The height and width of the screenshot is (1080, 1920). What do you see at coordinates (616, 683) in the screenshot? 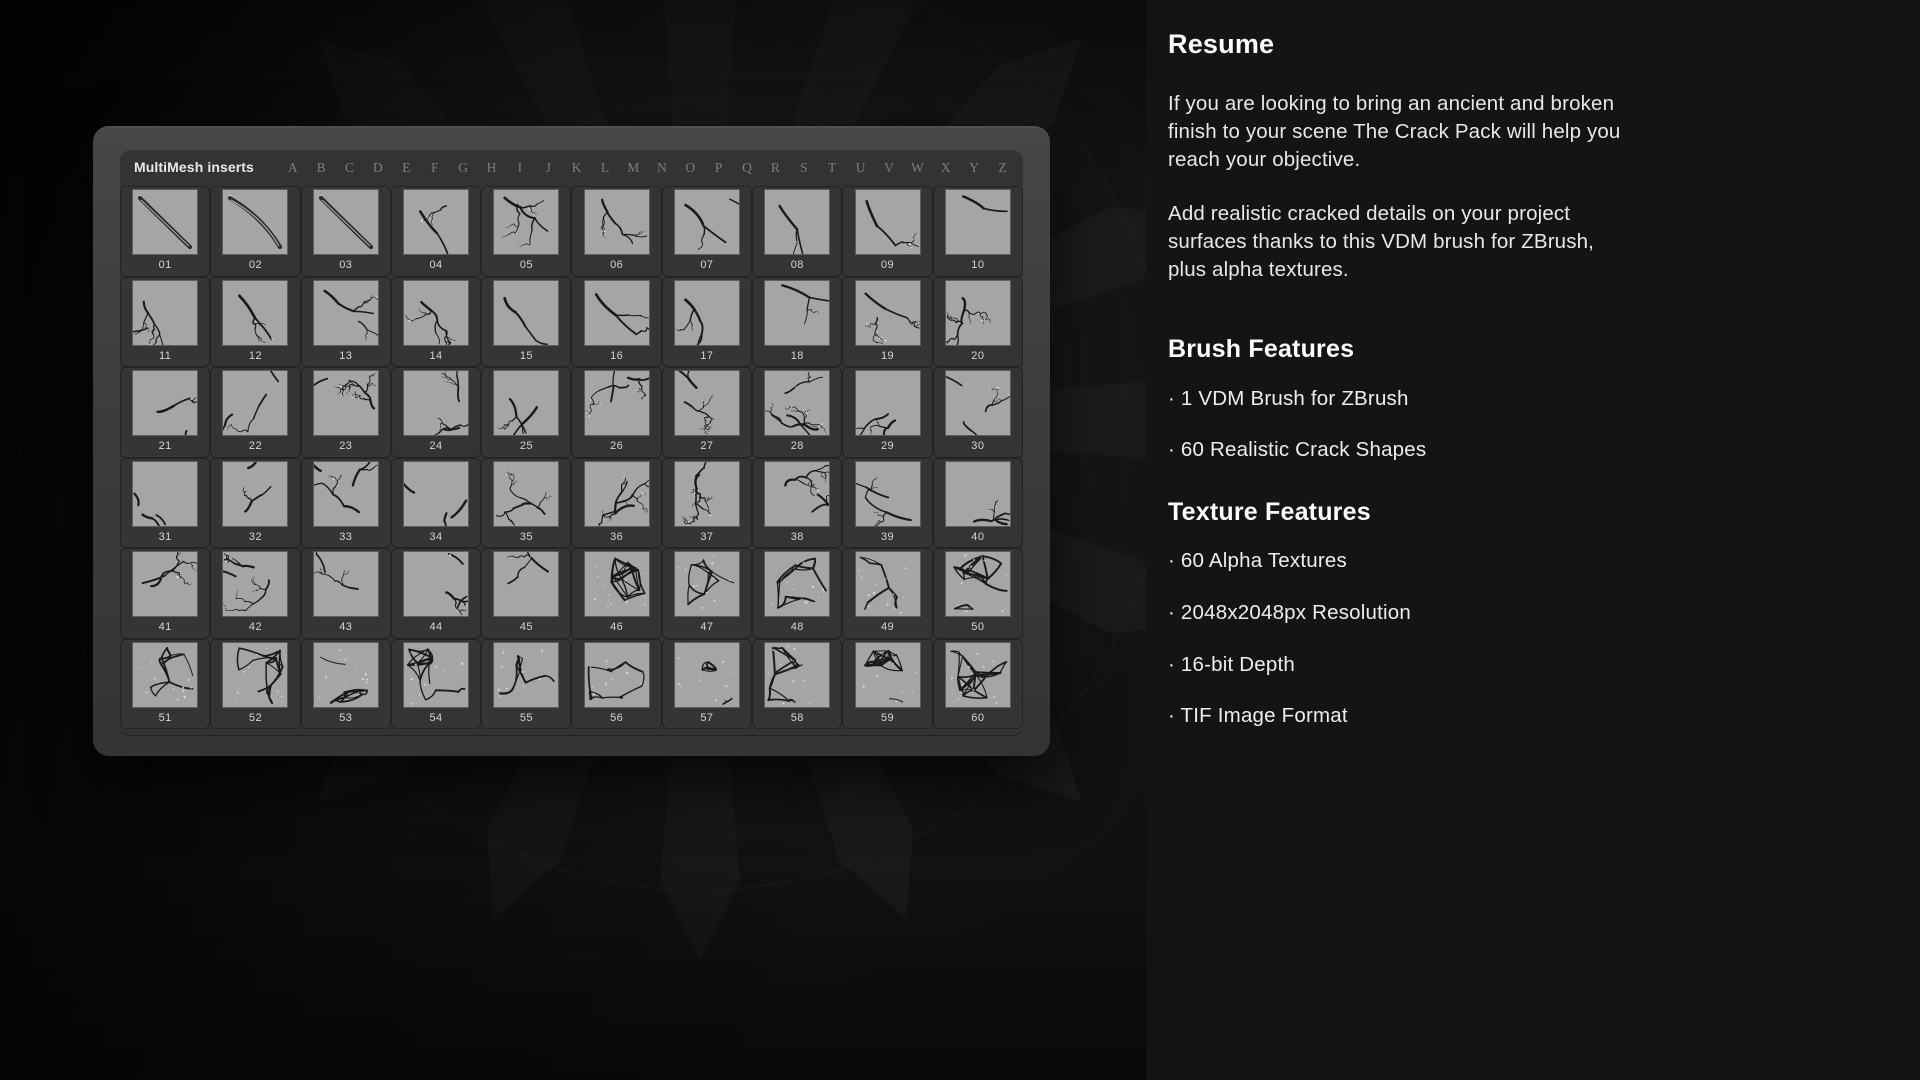
I see `thumbnail-cell: 56` at bounding box center [616, 683].